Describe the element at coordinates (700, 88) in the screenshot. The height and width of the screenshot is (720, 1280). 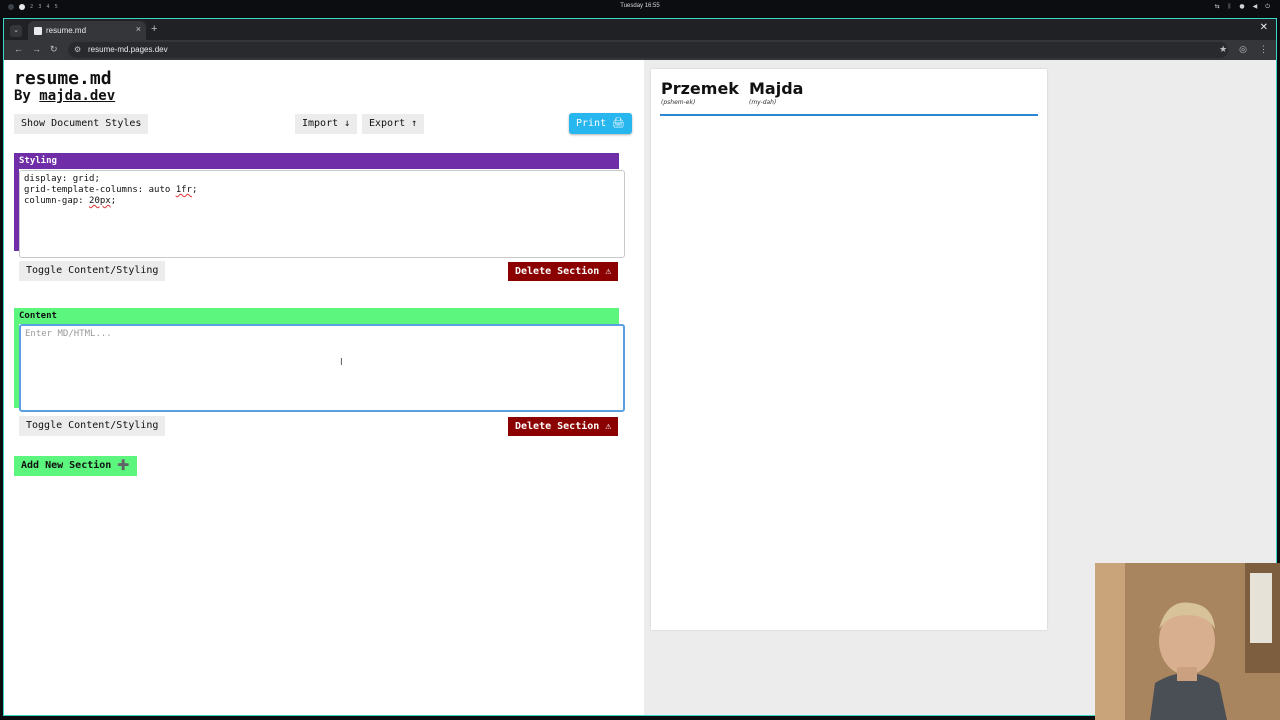
I see `first-name: Przemek` at that location.